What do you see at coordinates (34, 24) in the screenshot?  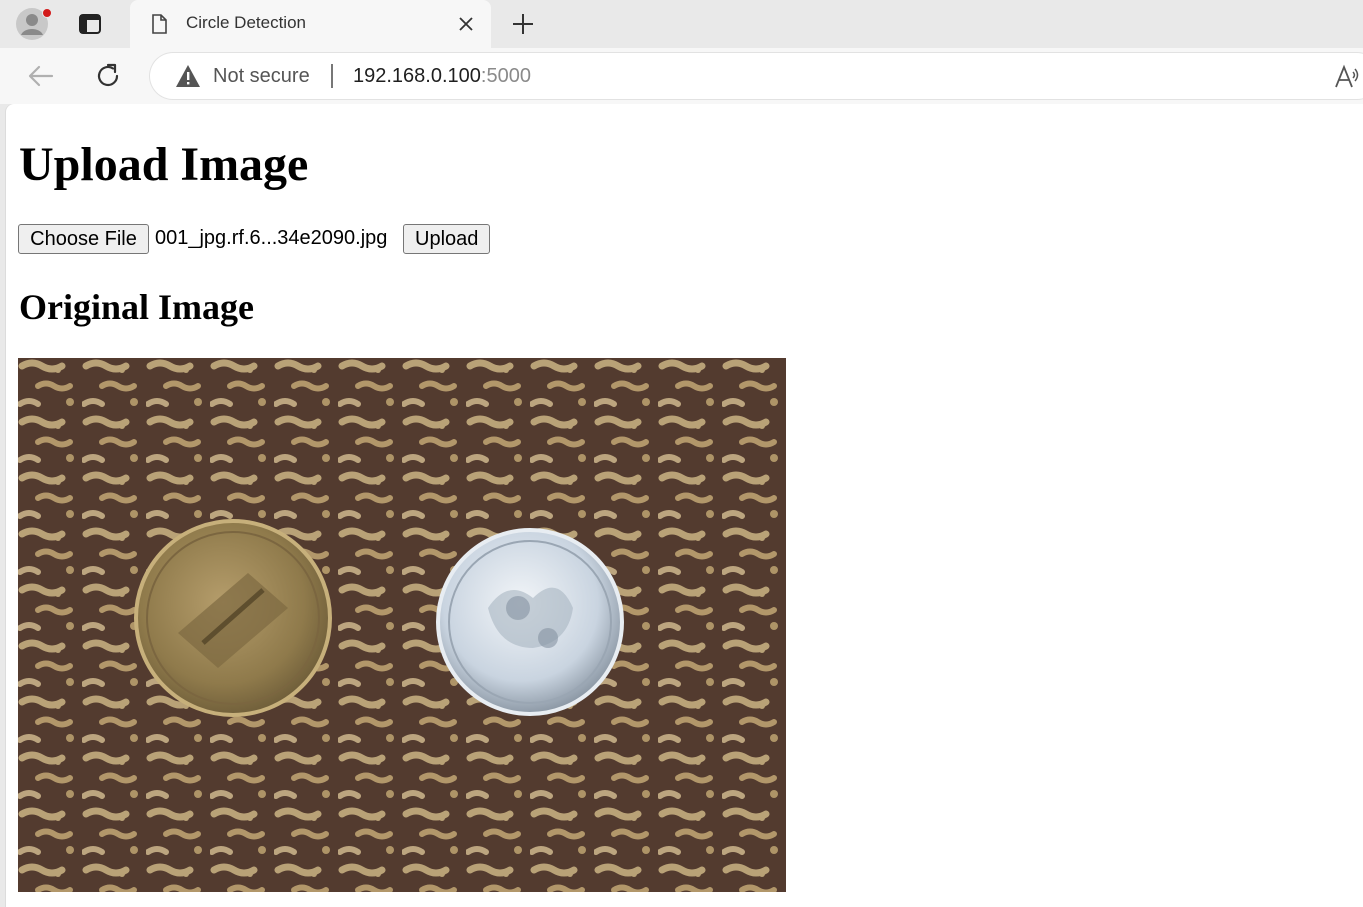 I see `profile-button` at bounding box center [34, 24].